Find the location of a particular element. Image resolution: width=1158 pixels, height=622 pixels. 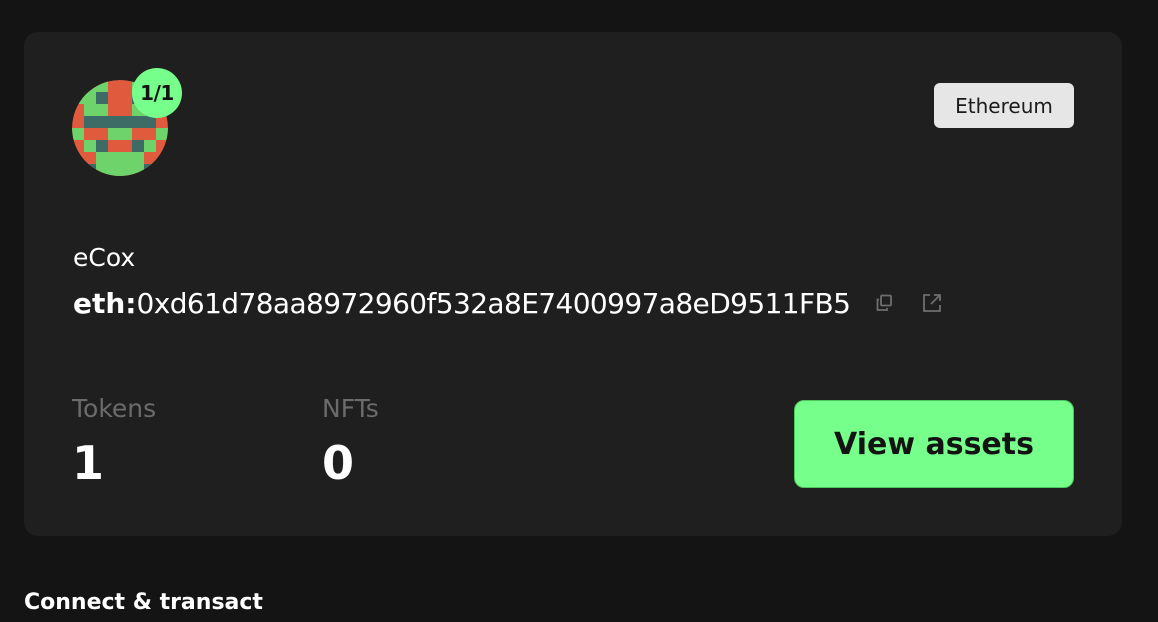

tokens-stat: Tokens 1 is located at coordinates (114, 440).